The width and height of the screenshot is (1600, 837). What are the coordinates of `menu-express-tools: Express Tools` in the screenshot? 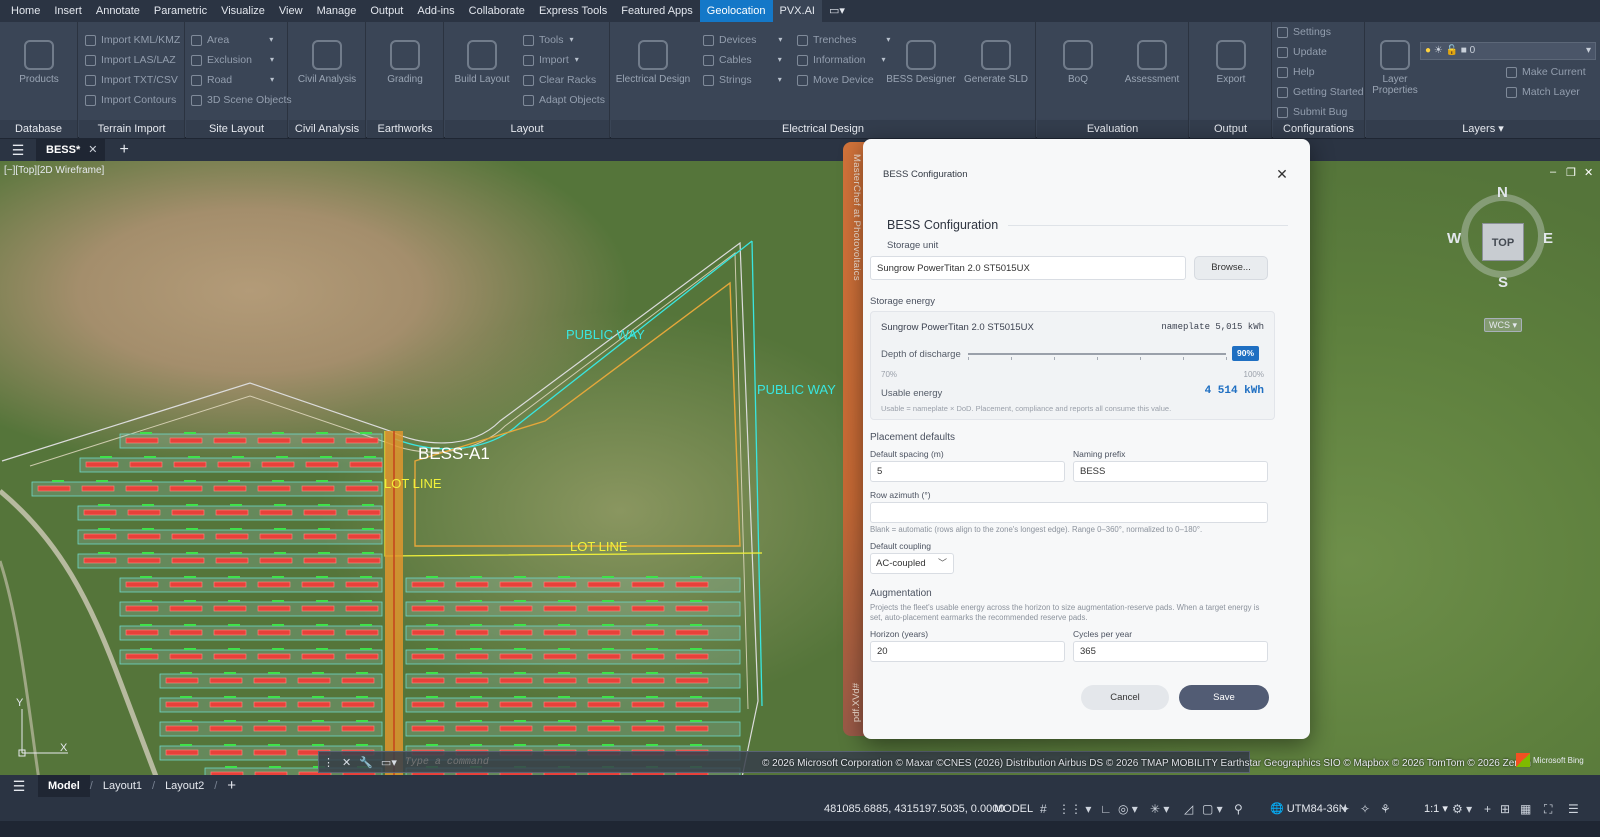 It's located at (573, 11).